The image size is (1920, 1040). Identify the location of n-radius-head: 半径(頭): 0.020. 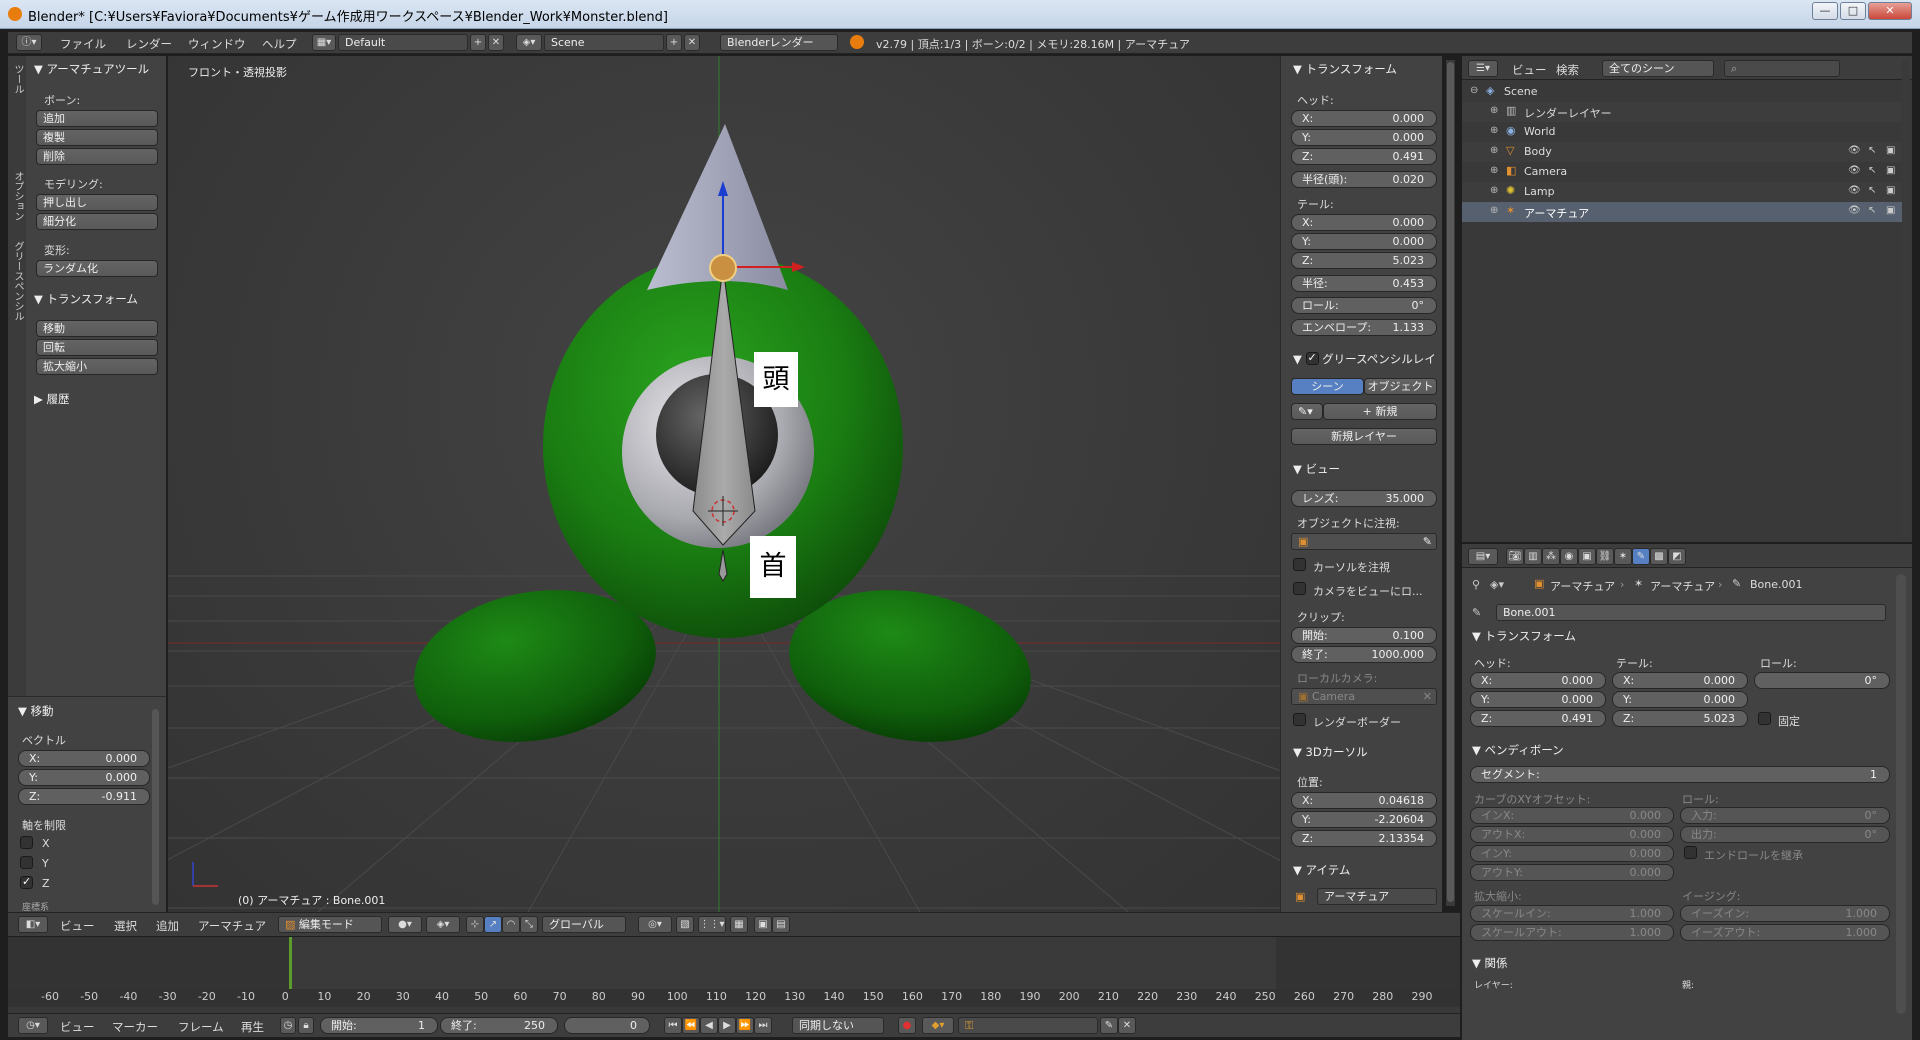
(1364, 179).